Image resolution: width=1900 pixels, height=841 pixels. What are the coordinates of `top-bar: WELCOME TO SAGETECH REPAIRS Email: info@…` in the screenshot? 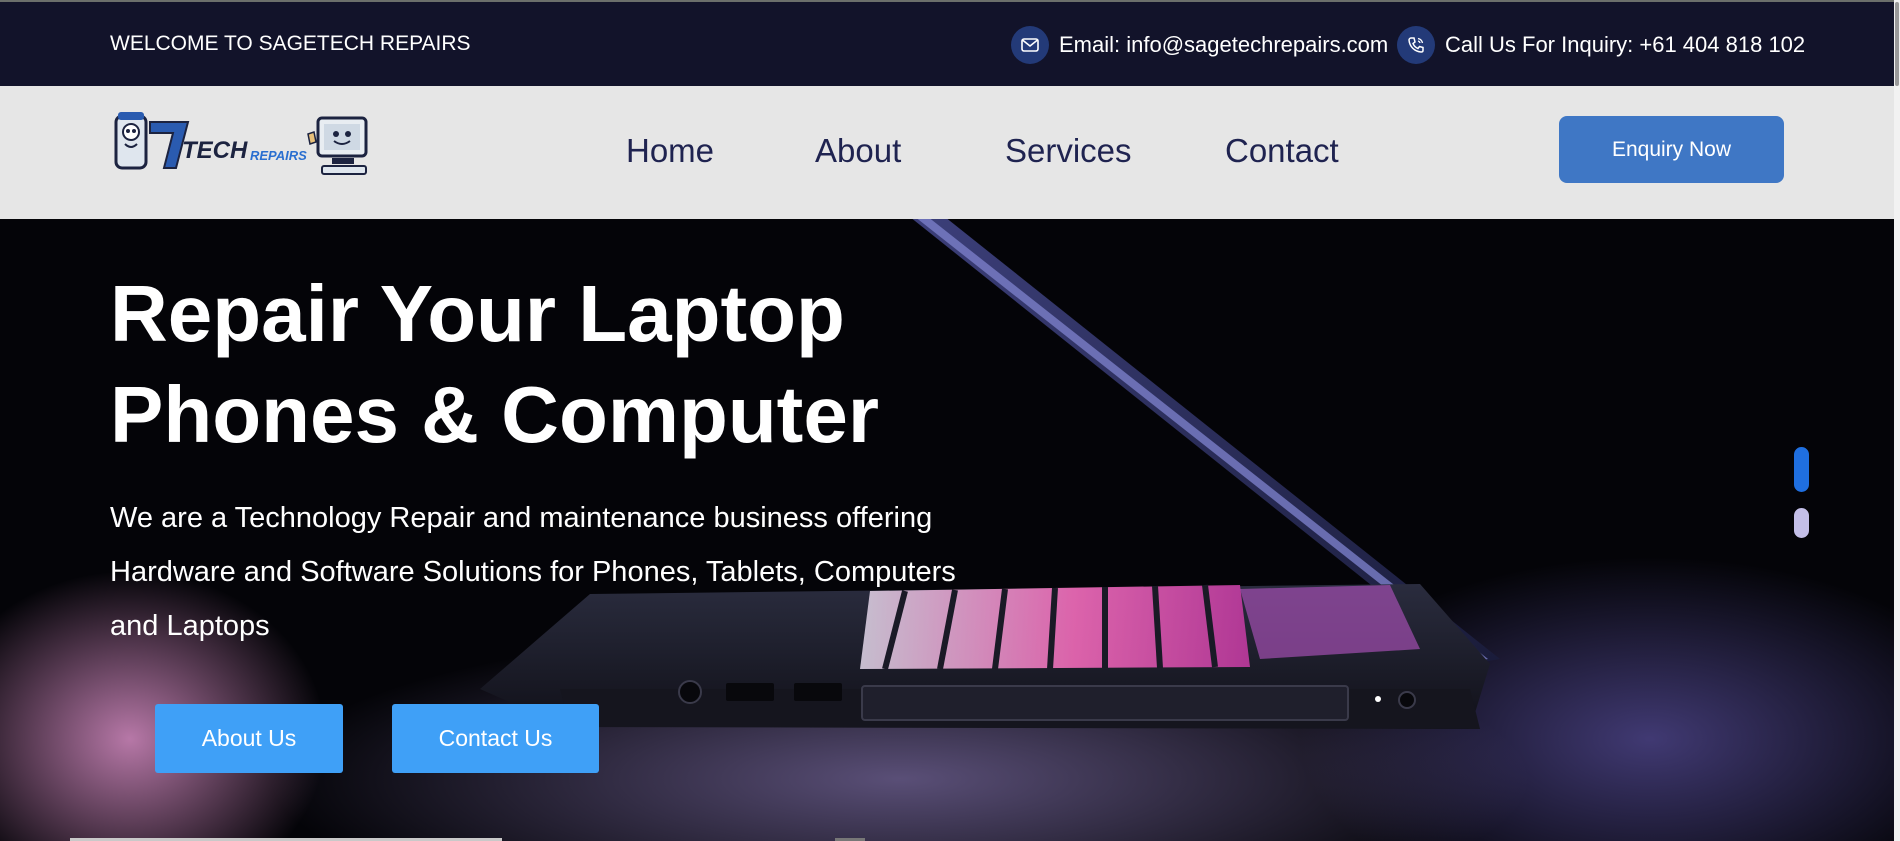 It's located at (947, 43).